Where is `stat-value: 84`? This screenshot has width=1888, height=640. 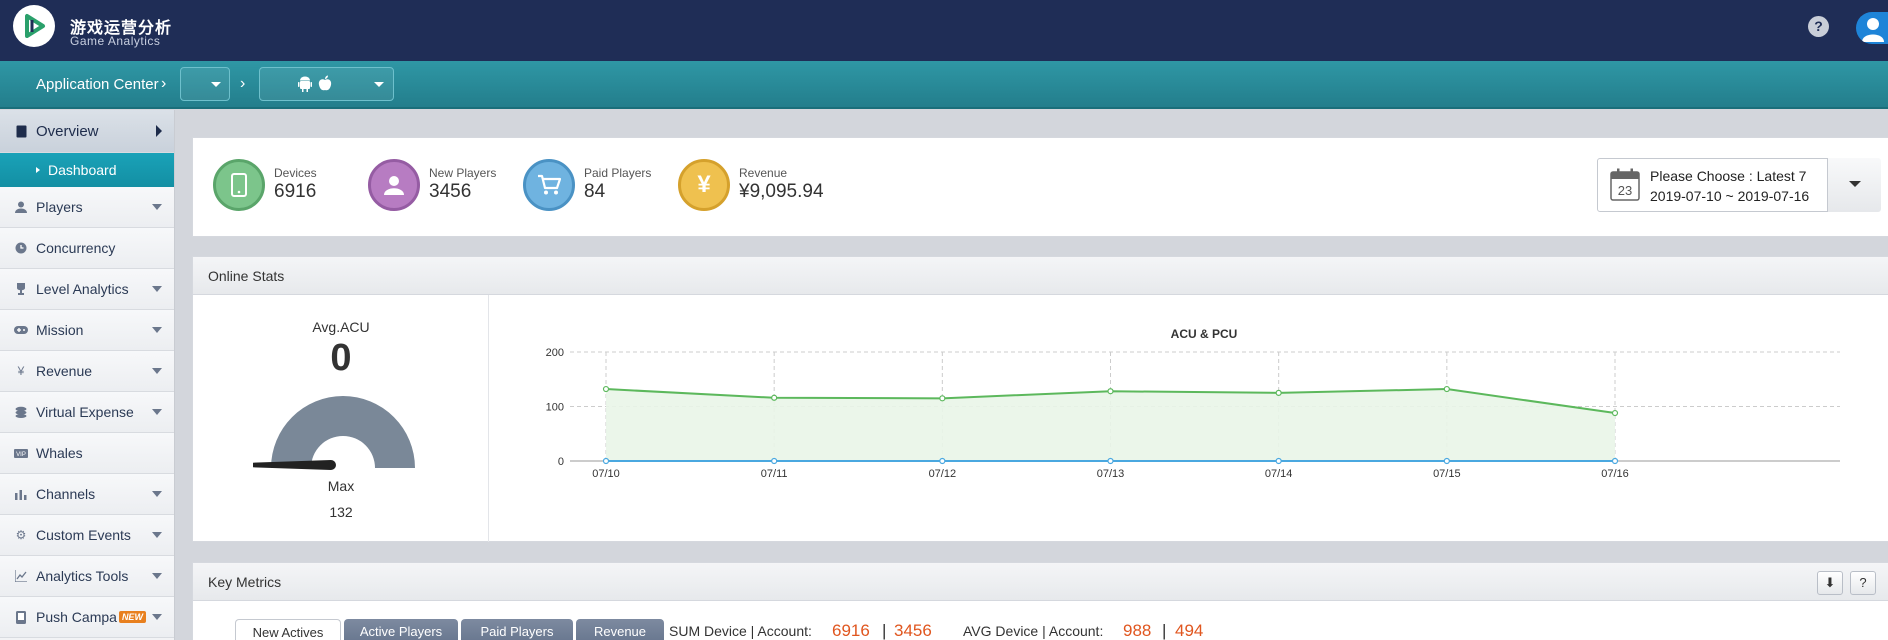 stat-value: 84 is located at coordinates (595, 191).